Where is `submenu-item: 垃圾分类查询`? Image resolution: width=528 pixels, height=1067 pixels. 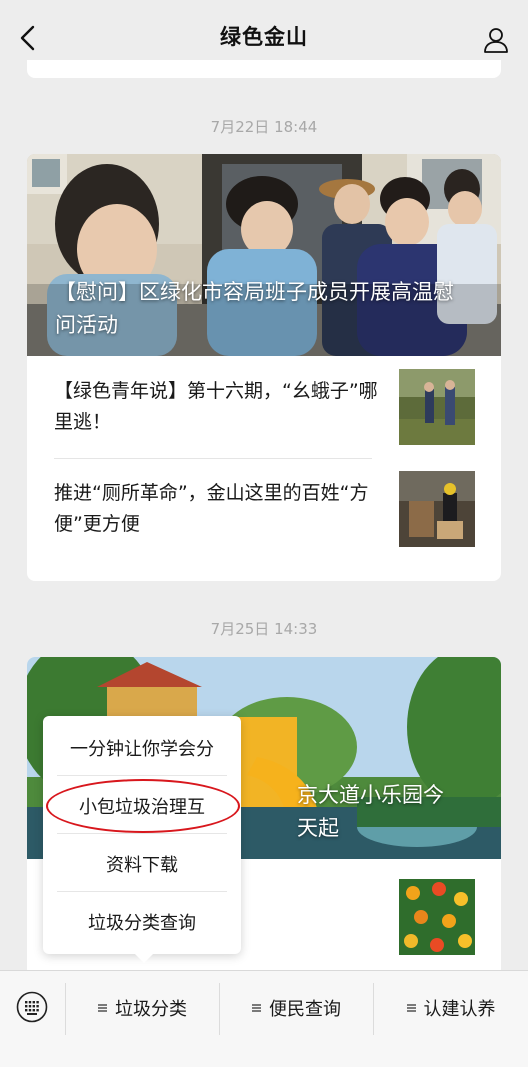 submenu-item: 垃圾分类查询 is located at coordinates (142, 922).